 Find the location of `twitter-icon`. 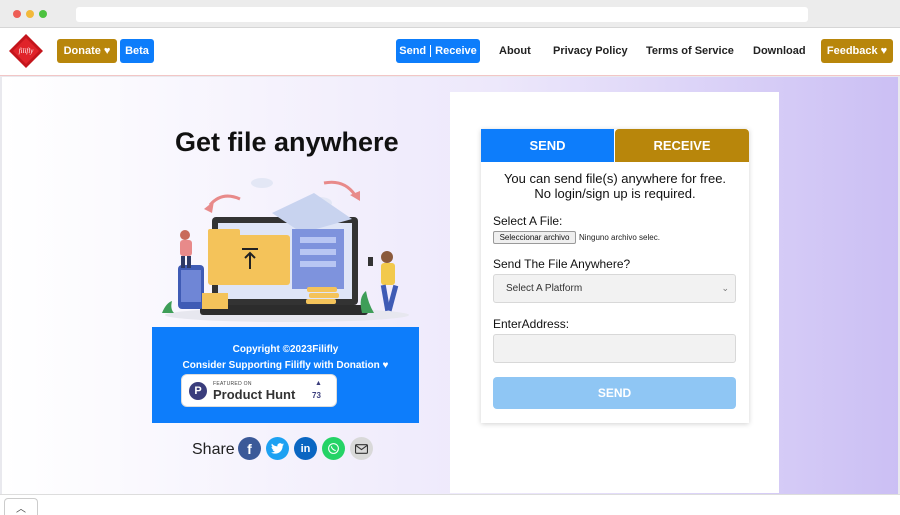

twitter-icon is located at coordinates (277, 448).